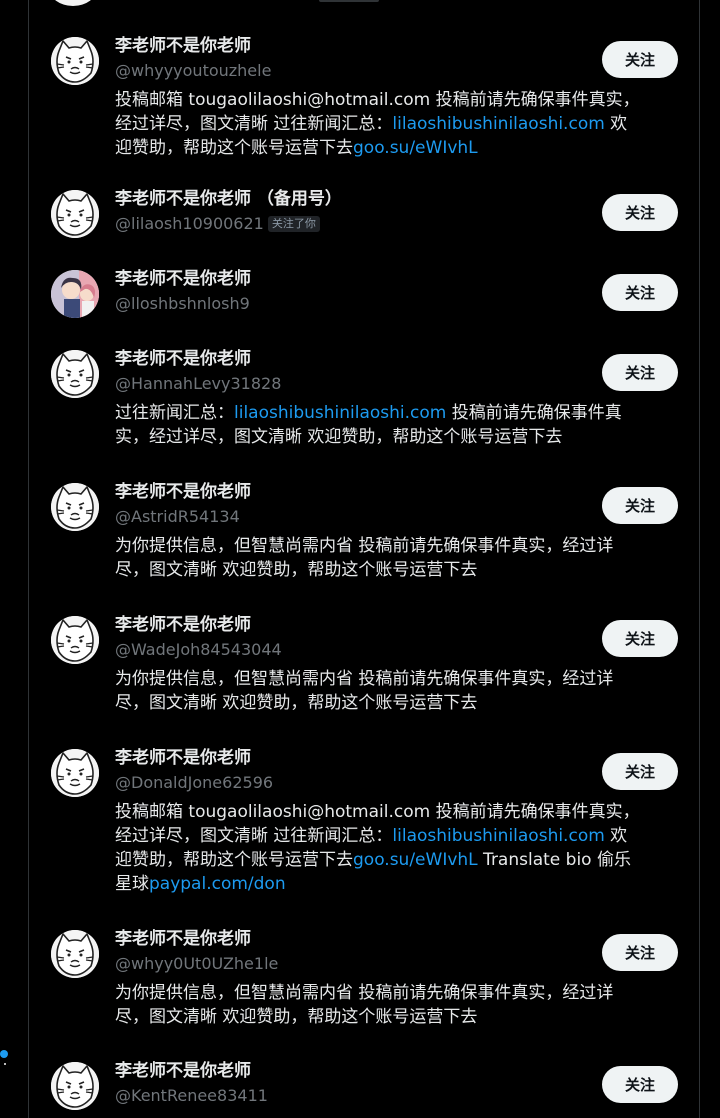 This screenshot has width=720, height=1118. I want to click on handle: @WadeJoh84543044, so click(198, 649).